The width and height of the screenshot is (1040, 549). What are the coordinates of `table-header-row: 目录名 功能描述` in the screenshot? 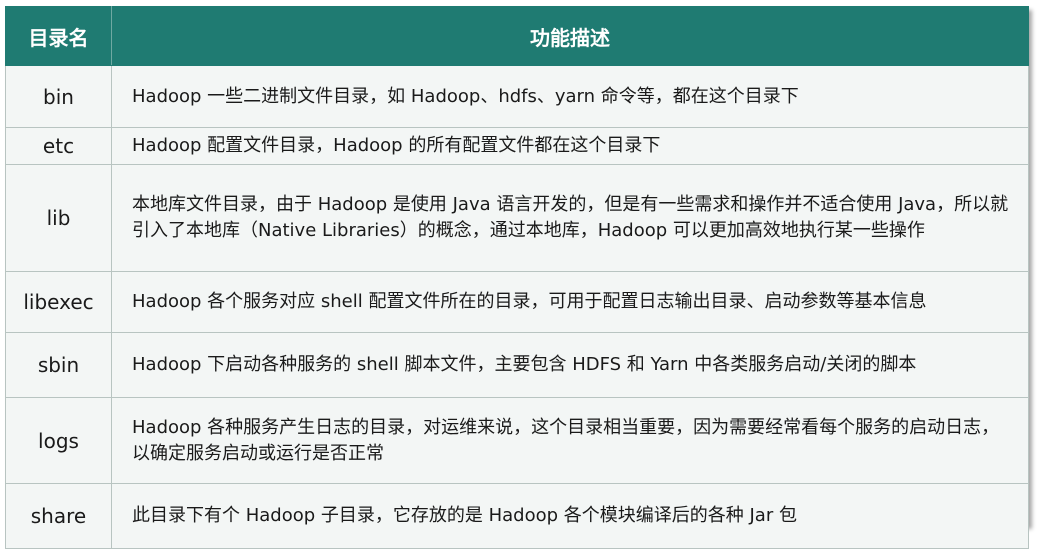 It's located at (517, 36).